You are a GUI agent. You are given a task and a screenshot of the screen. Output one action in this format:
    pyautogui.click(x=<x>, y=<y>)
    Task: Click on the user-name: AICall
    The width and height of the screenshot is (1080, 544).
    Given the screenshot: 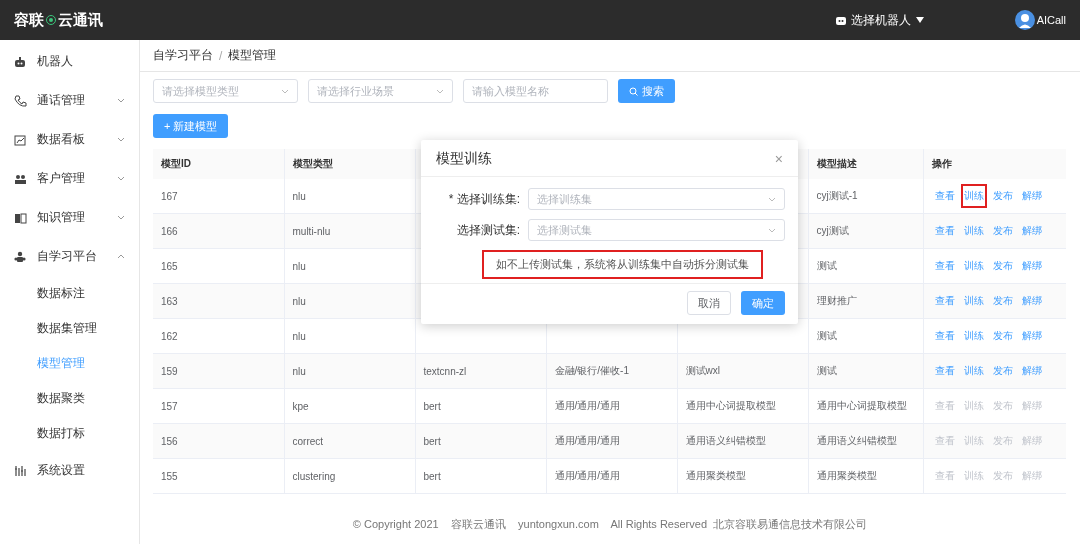 What is the action you would take?
    pyautogui.click(x=1051, y=20)
    